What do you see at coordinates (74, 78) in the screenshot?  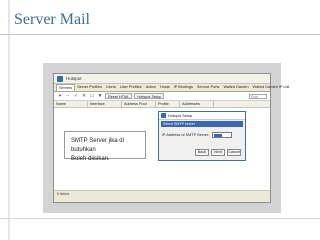 I see `window-title: Hotspot` at bounding box center [74, 78].